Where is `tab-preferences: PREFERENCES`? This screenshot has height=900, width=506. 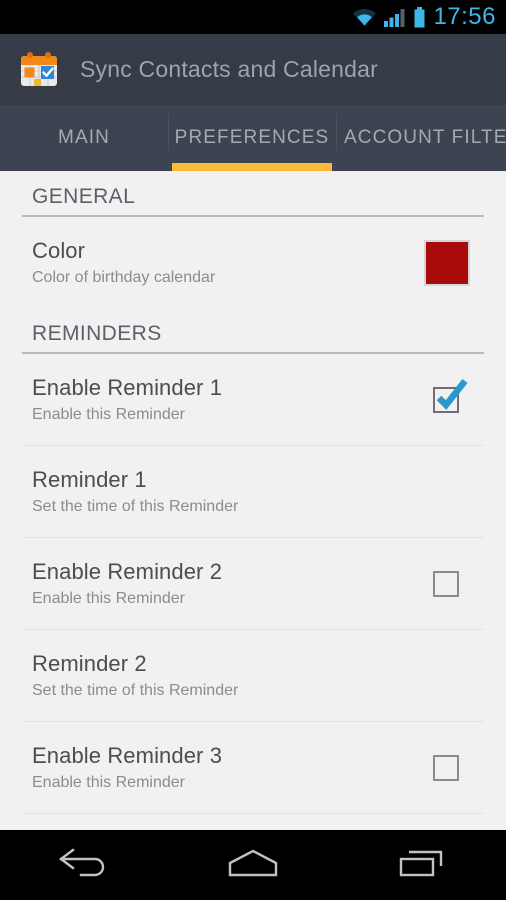 tab-preferences: PREFERENCES is located at coordinates (252, 138).